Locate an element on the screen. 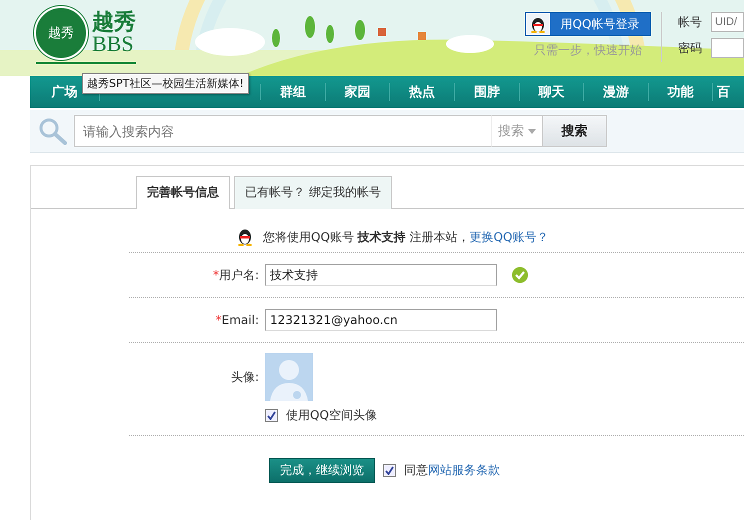 The height and width of the screenshot is (520, 744). field-label: *用户名: is located at coordinates (235, 275).